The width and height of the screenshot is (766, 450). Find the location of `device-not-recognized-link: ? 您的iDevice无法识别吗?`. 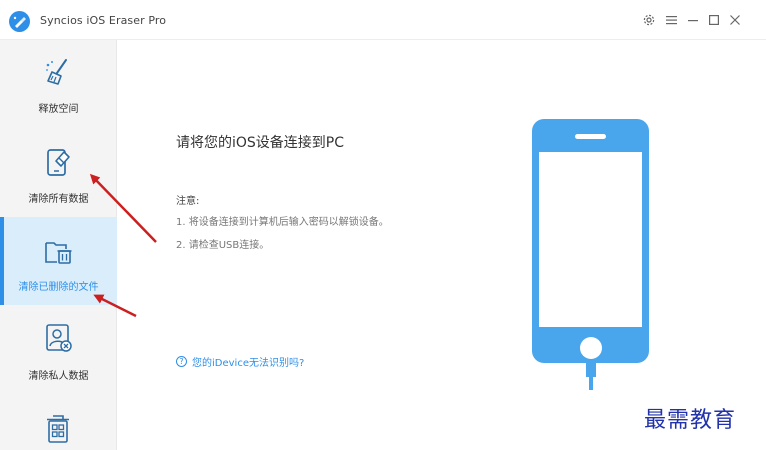

device-not-recognized-link: ? 您的iDevice无法识别吗? is located at coordinates (240, 361).